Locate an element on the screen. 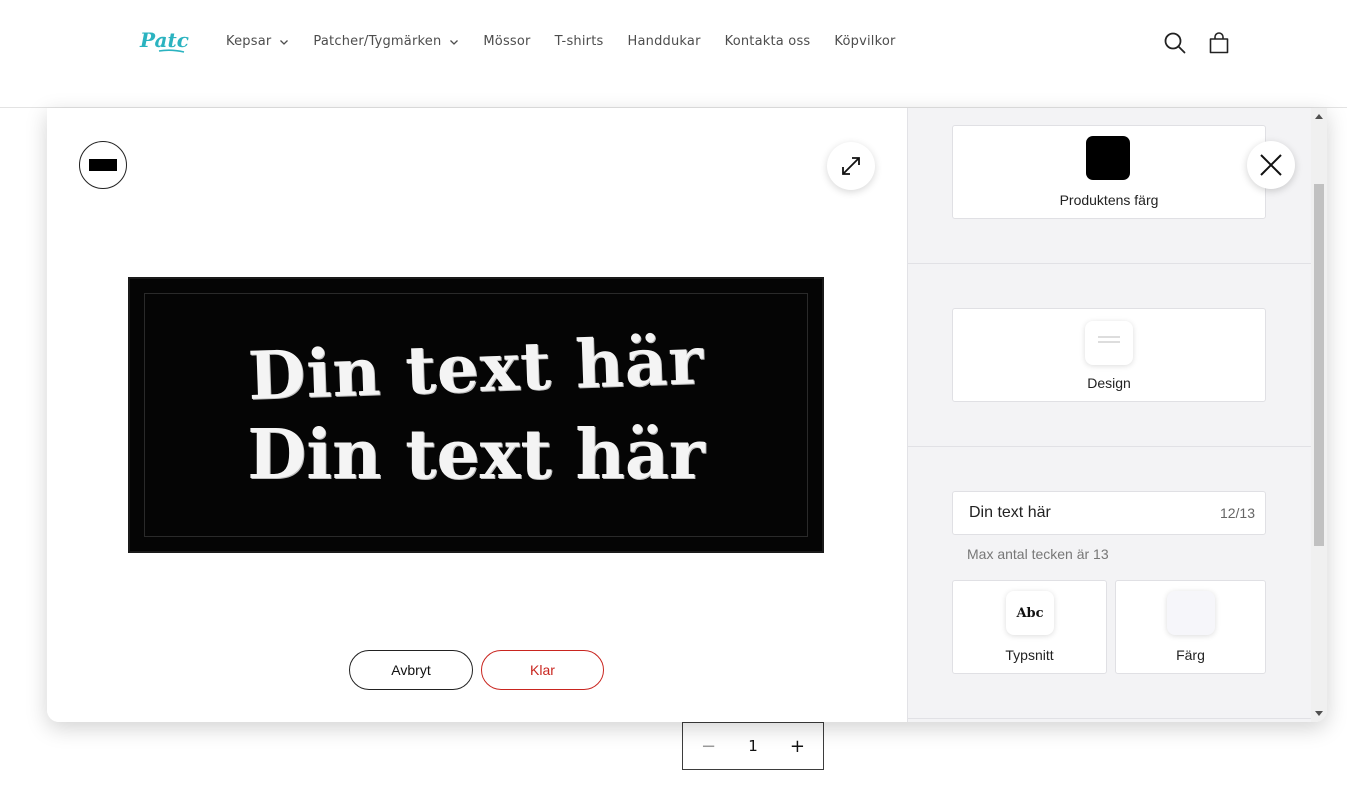  nav-item-handdukar: Handdukar is located at coordinates (664, 41).